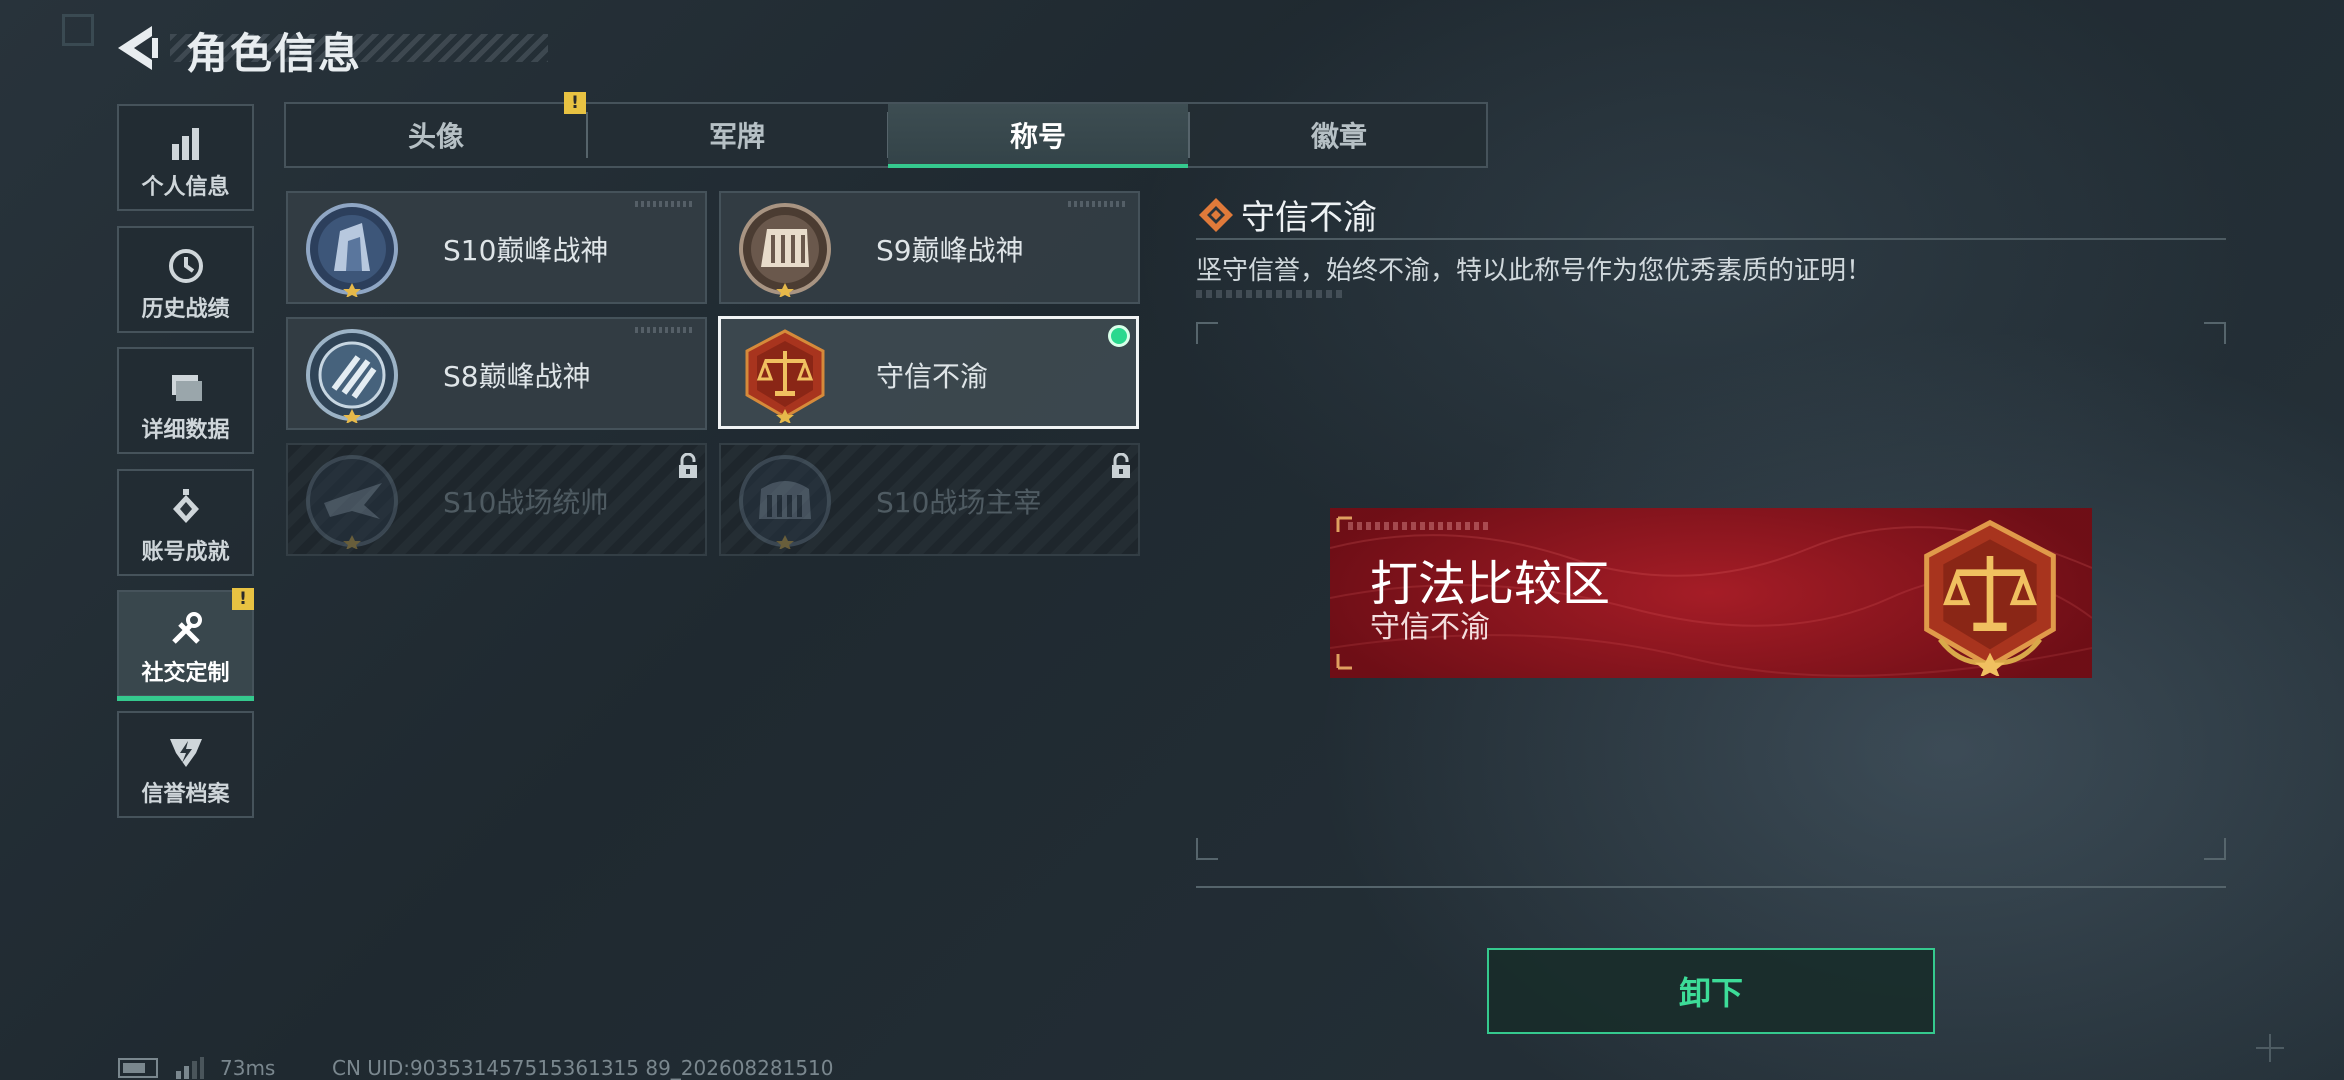 Image resolution: width=2344 pixels, height=1080 pixels. What do you see at coordinates (186, 628) in the screenshot?
I see `tools-icon` at bounding box center [186, 628].